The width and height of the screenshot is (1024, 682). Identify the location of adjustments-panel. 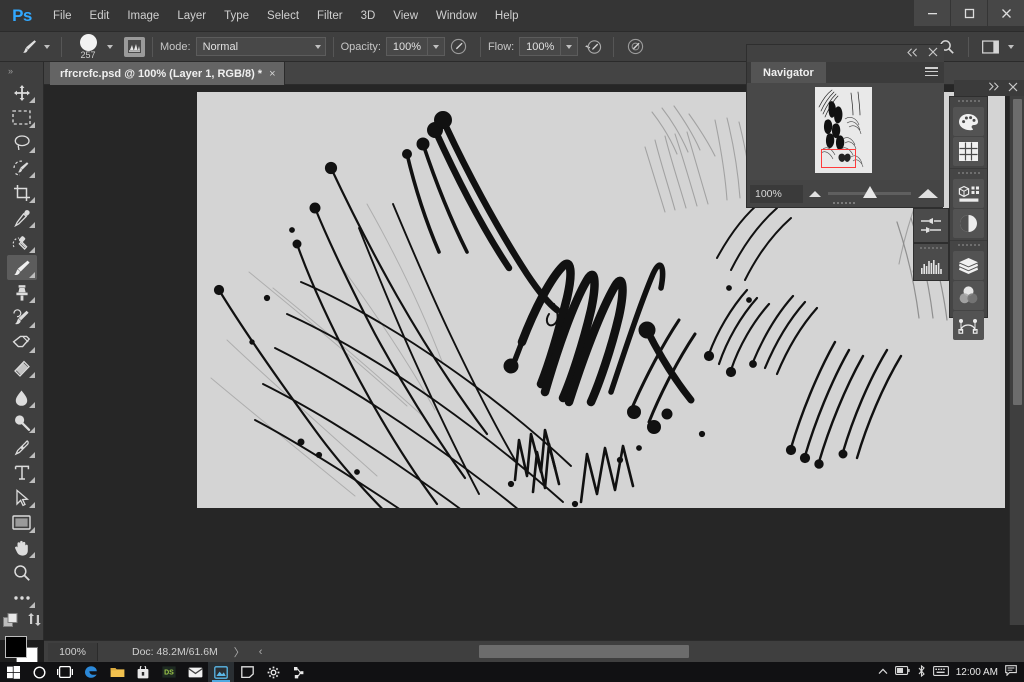
(968, 223).